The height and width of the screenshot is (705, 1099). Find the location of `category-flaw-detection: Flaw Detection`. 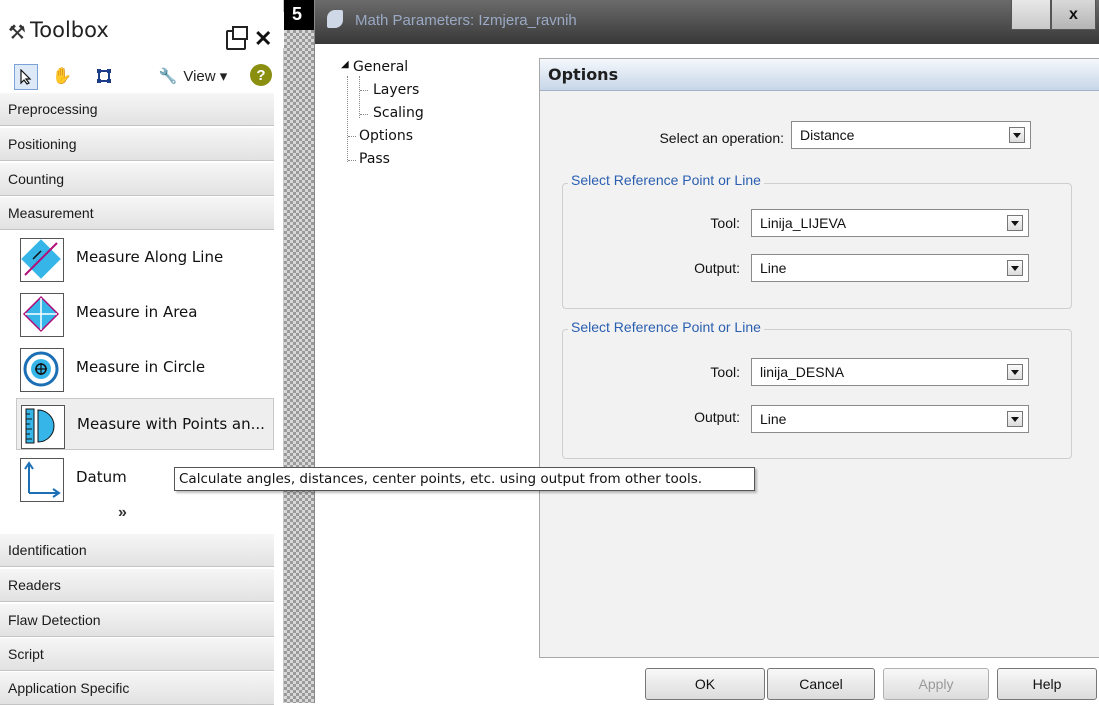

category-flaw-detection: Flaw Detection is located at coordinates (137, 620).